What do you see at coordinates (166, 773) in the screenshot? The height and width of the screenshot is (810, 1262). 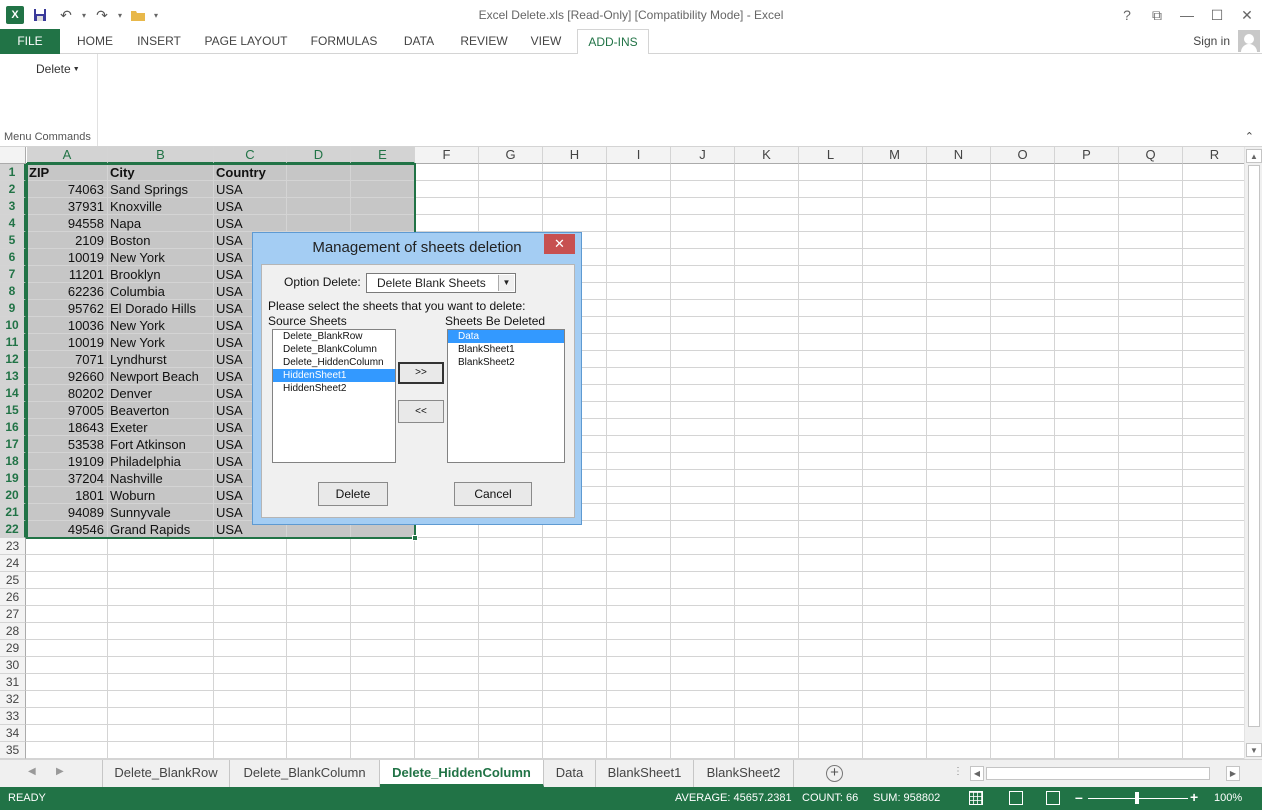 I see `sheet-tab-delete-blankrow: Delete_BlankRow` at bounding box center [166, 773].